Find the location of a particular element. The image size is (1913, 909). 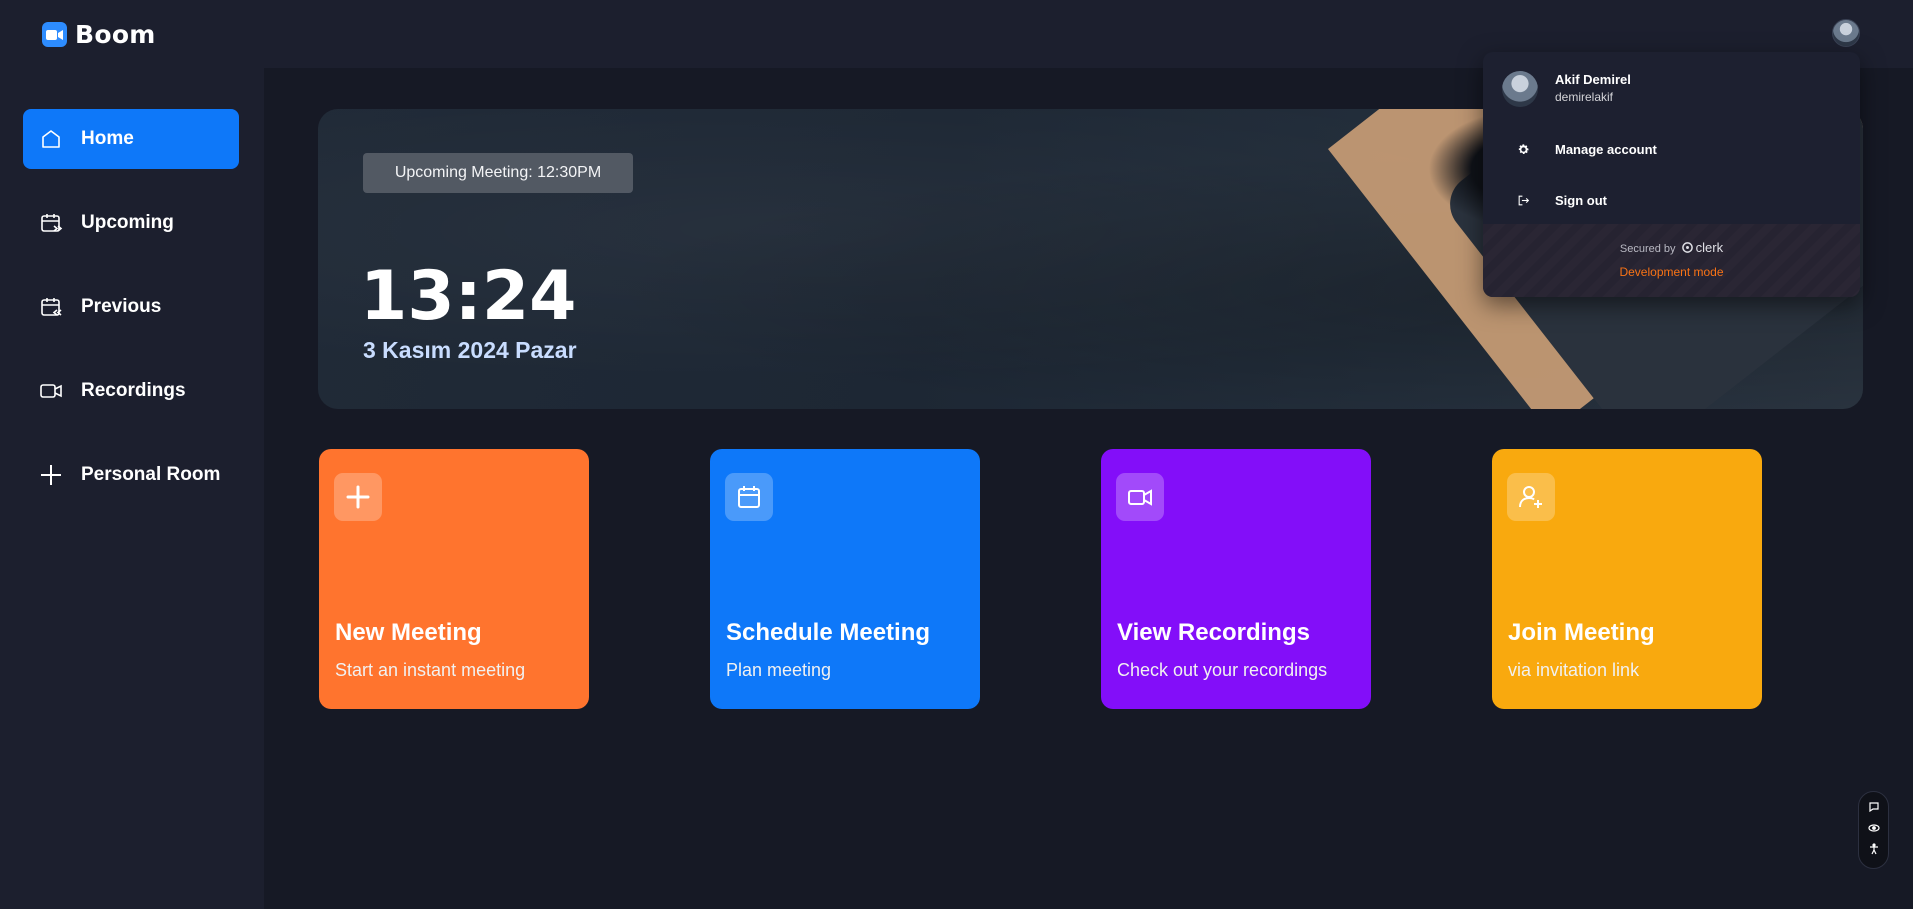

sidebar-item-home: Home is located at coordinates (131, 139).